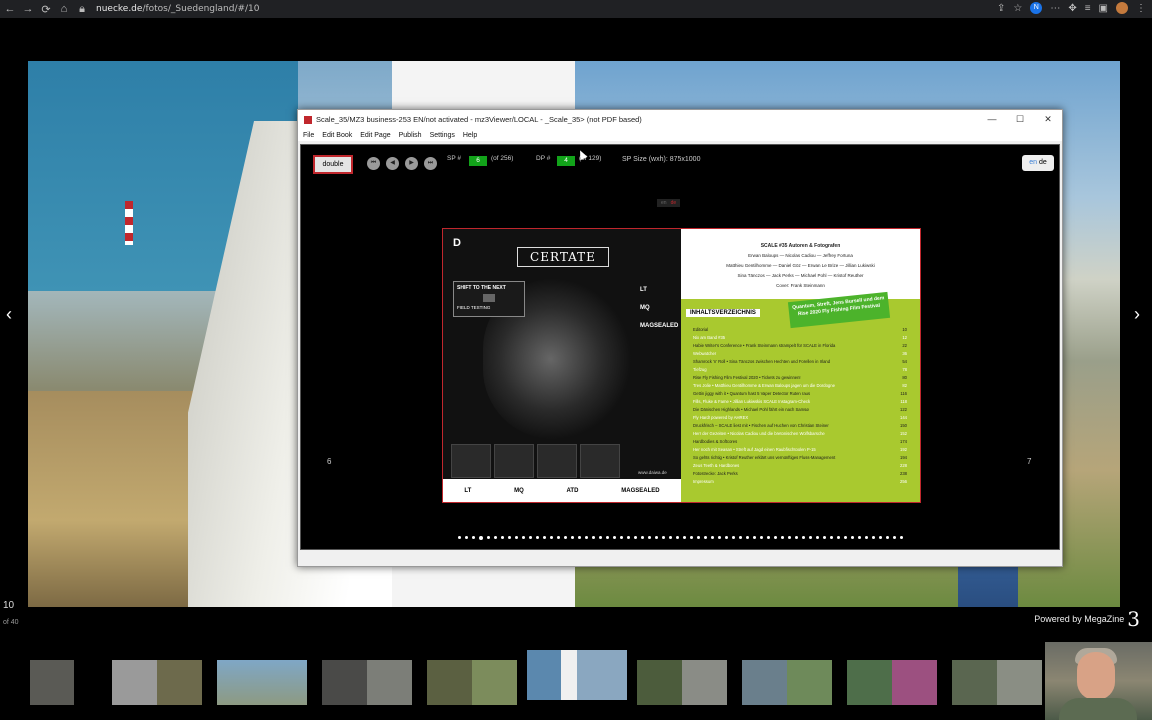 The image size is (1152, 720). I want to click on thumbnail-active: 10, so click(577, 675).